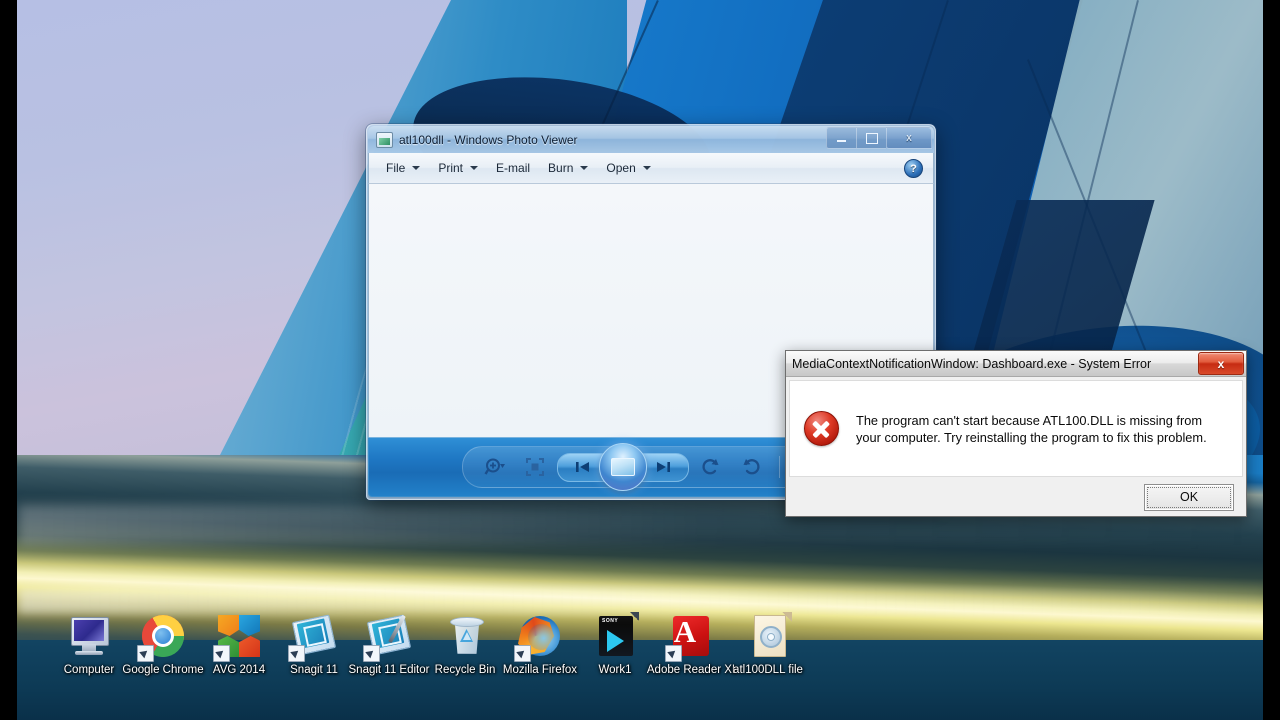 Image resolution: width=1280 pixels, height=720 pixels. I want to click on zoom-icon, so click(494, 466).